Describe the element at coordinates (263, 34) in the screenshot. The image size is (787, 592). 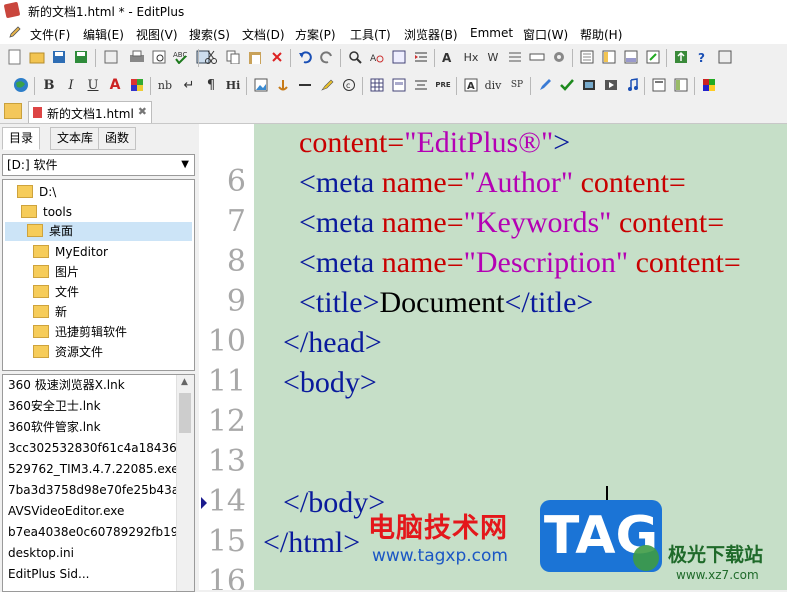
I see `menu-document: 文档(D)` at that location.